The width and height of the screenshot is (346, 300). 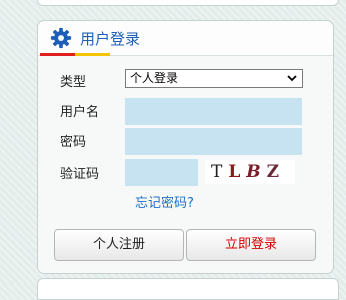 What do you see at coordinates (73, 82) in the screenshot?
I see `type-label: 类型` at bounding box center [73, 82].